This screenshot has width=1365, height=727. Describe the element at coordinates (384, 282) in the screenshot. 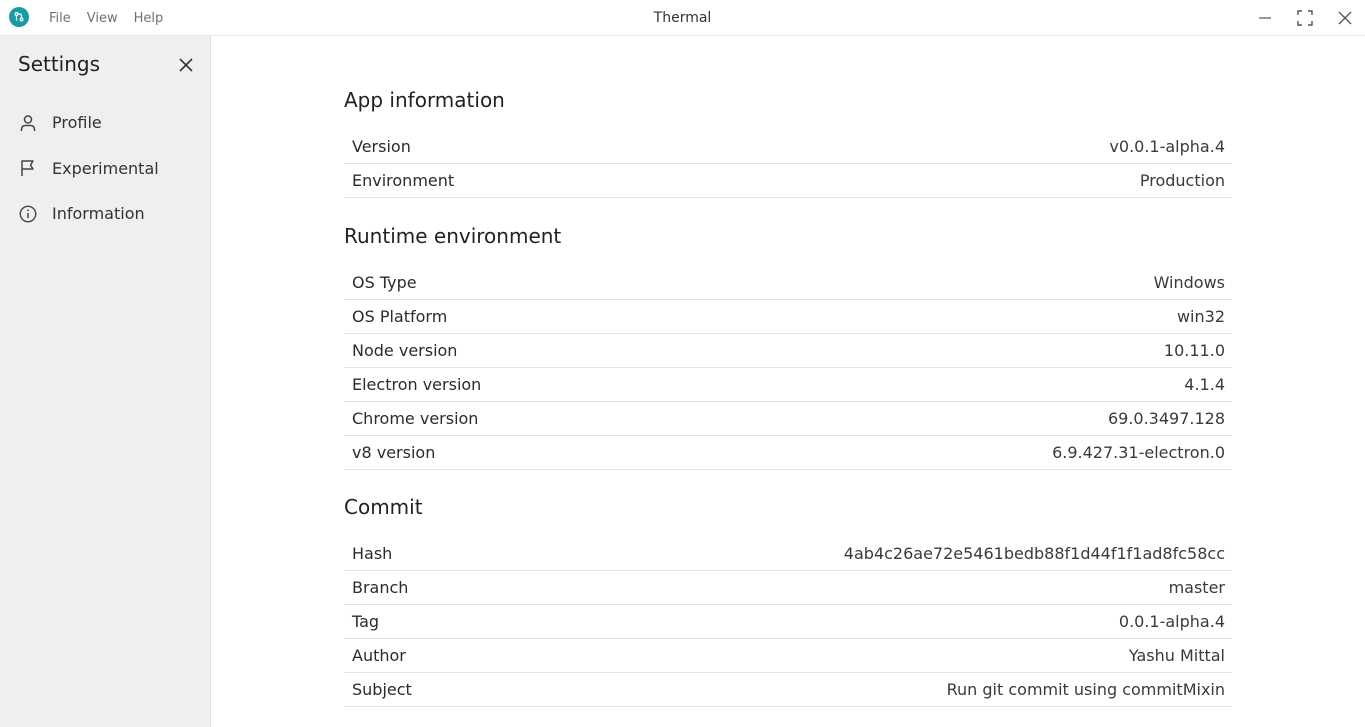

I see `row-label: OS Type` at that location.